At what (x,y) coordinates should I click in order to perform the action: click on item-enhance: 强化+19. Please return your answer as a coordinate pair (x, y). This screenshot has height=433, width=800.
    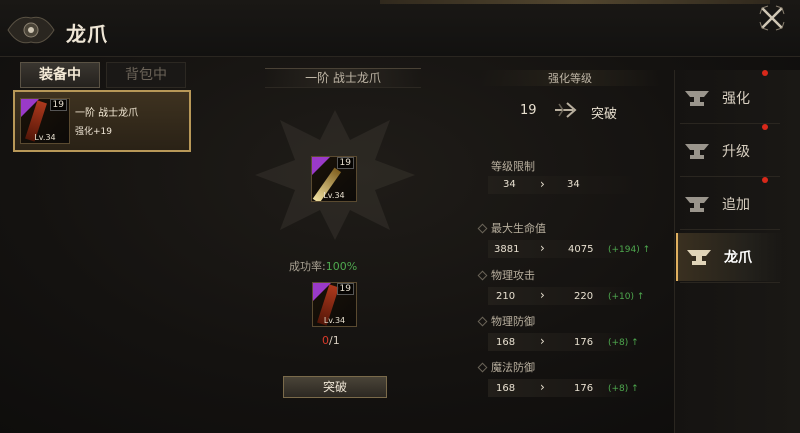
    Looking at the image, I should click on (93, 132).